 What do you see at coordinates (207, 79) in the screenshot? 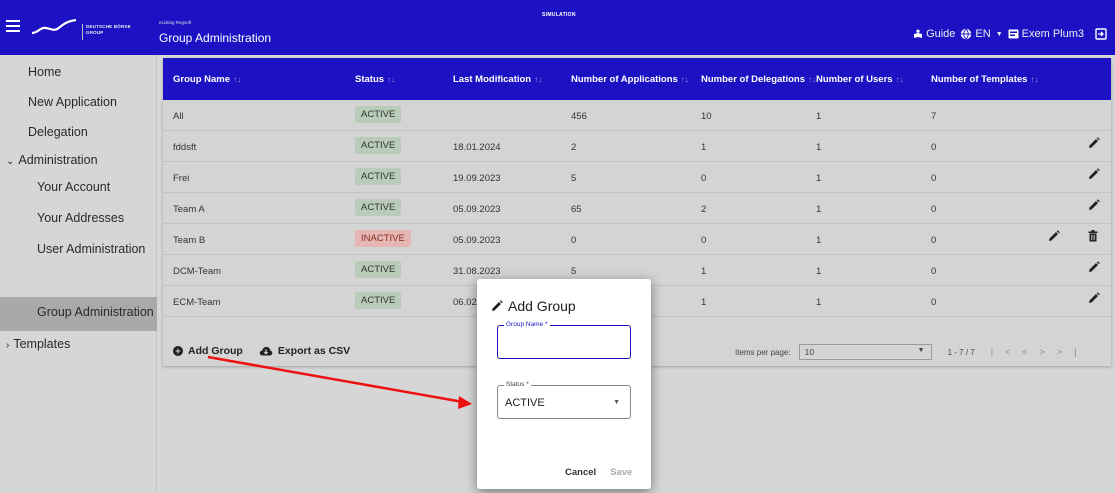
I see `column-header-group-name: Group Name ↑↓` at bounding box center [207, 79].